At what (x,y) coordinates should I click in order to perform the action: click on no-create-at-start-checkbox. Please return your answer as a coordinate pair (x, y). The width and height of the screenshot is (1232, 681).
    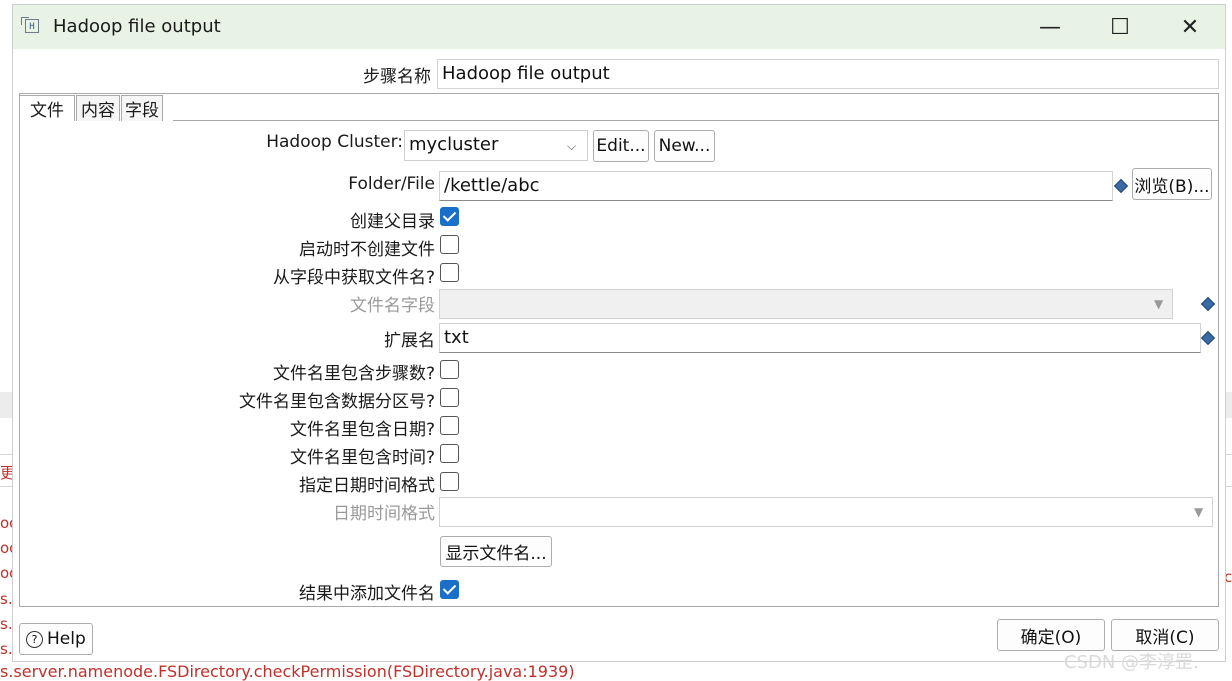
    Looking at the image, I should click on (449, 244).